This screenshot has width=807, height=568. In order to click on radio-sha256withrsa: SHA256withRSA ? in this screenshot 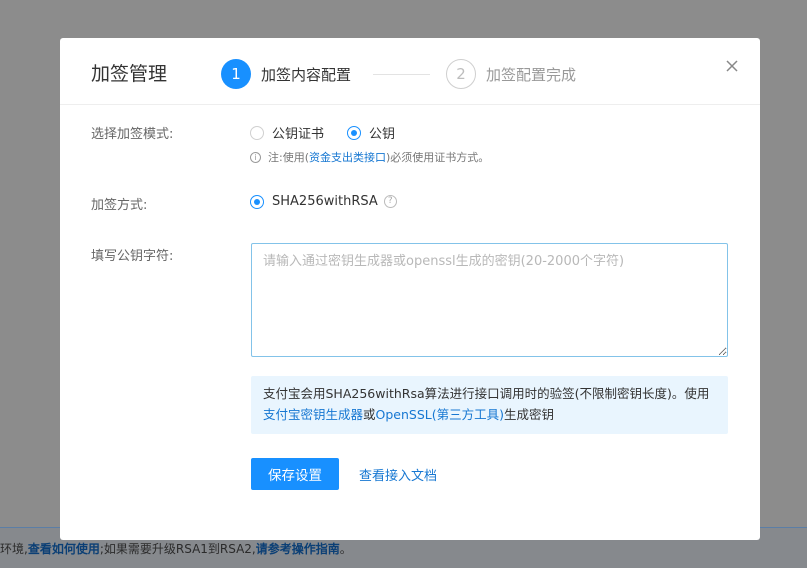, I will do `click(323, 201)`.